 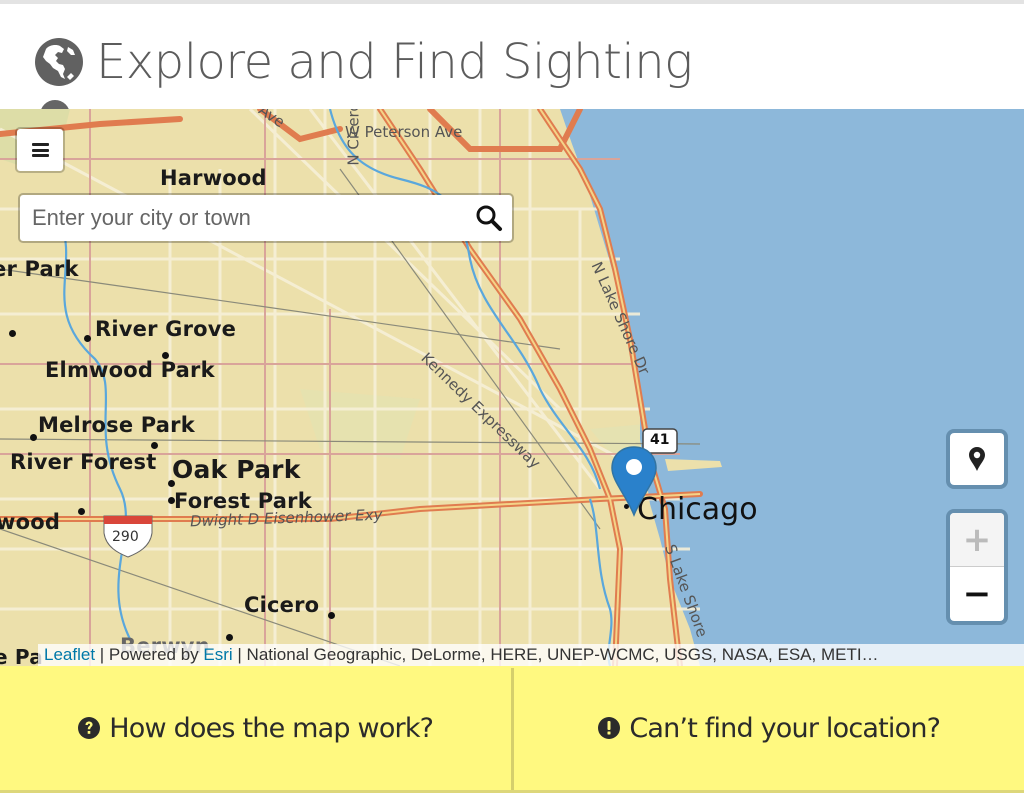 What do you see at coordinates (404, 132) in the screenshot?
I see `map-label-w-peterson-ave: W Peterson Ave` at bounding box center [404, 132].